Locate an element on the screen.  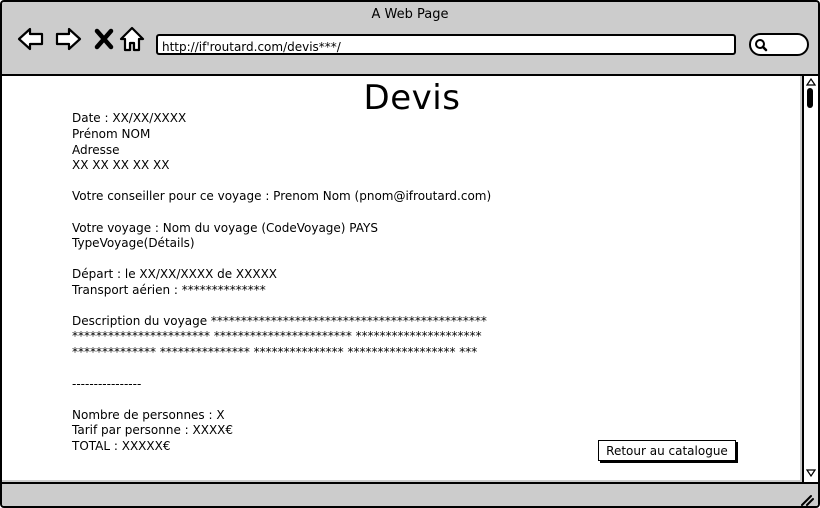
departure-info: Départ : le XX/XX/XXXX de XXXXX is located at coordinates (175, 274).